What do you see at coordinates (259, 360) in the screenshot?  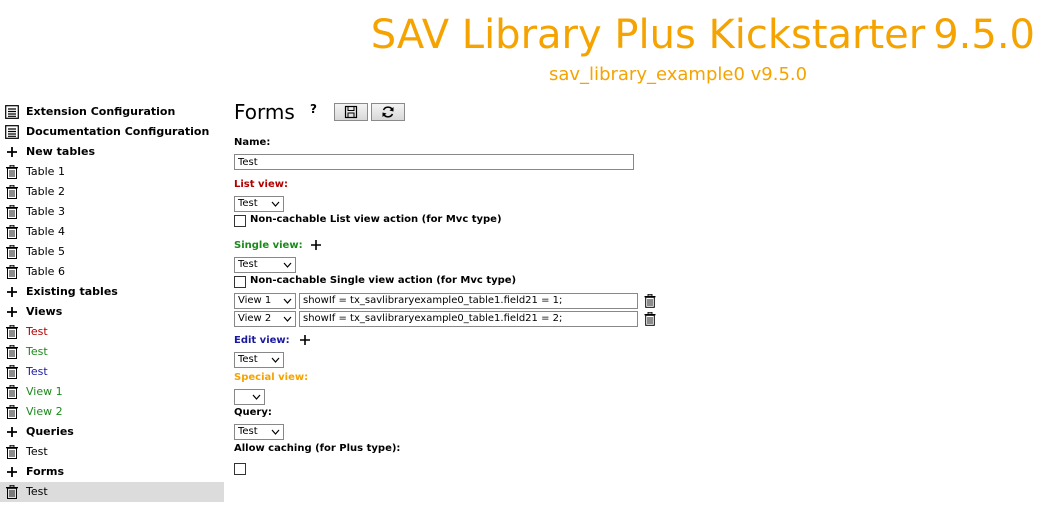 I see `edit-view-select: Test` at bounding box center [259, 360].